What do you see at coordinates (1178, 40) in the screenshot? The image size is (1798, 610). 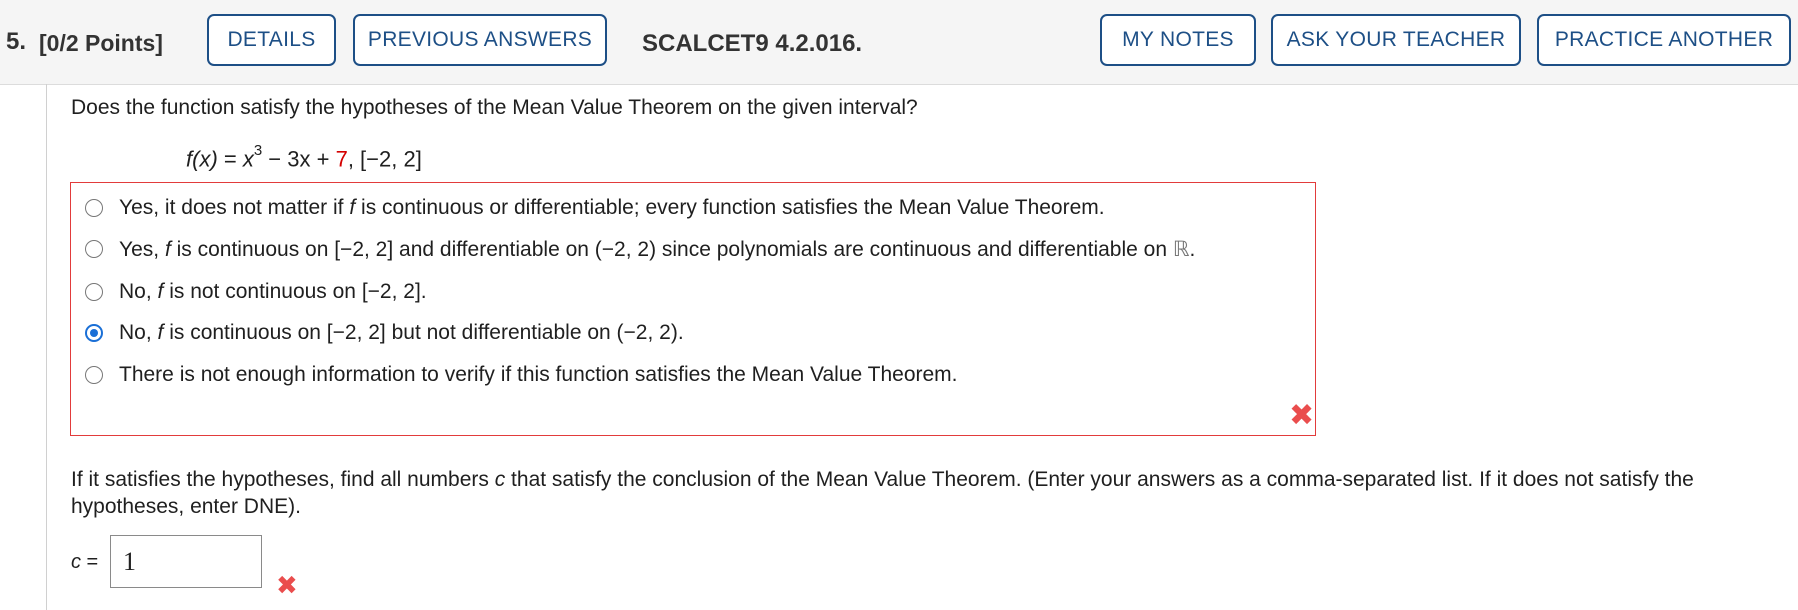 I see `my-notes-button: MY NOTES` at bounding box center [1178, 40].